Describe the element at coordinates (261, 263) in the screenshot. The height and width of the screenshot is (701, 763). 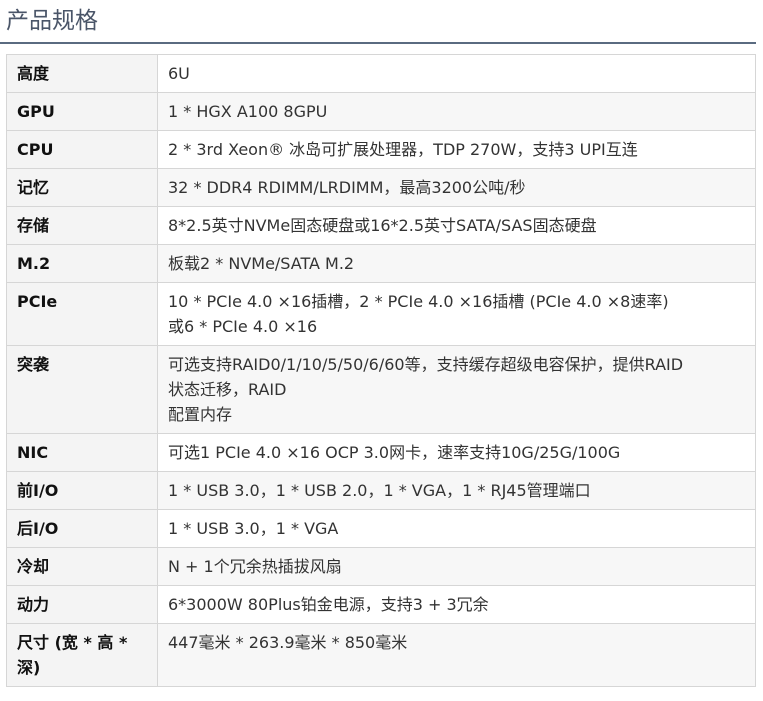
I see `spec-value-line: 板载2 * NVMe/SATA M.2` at that location.